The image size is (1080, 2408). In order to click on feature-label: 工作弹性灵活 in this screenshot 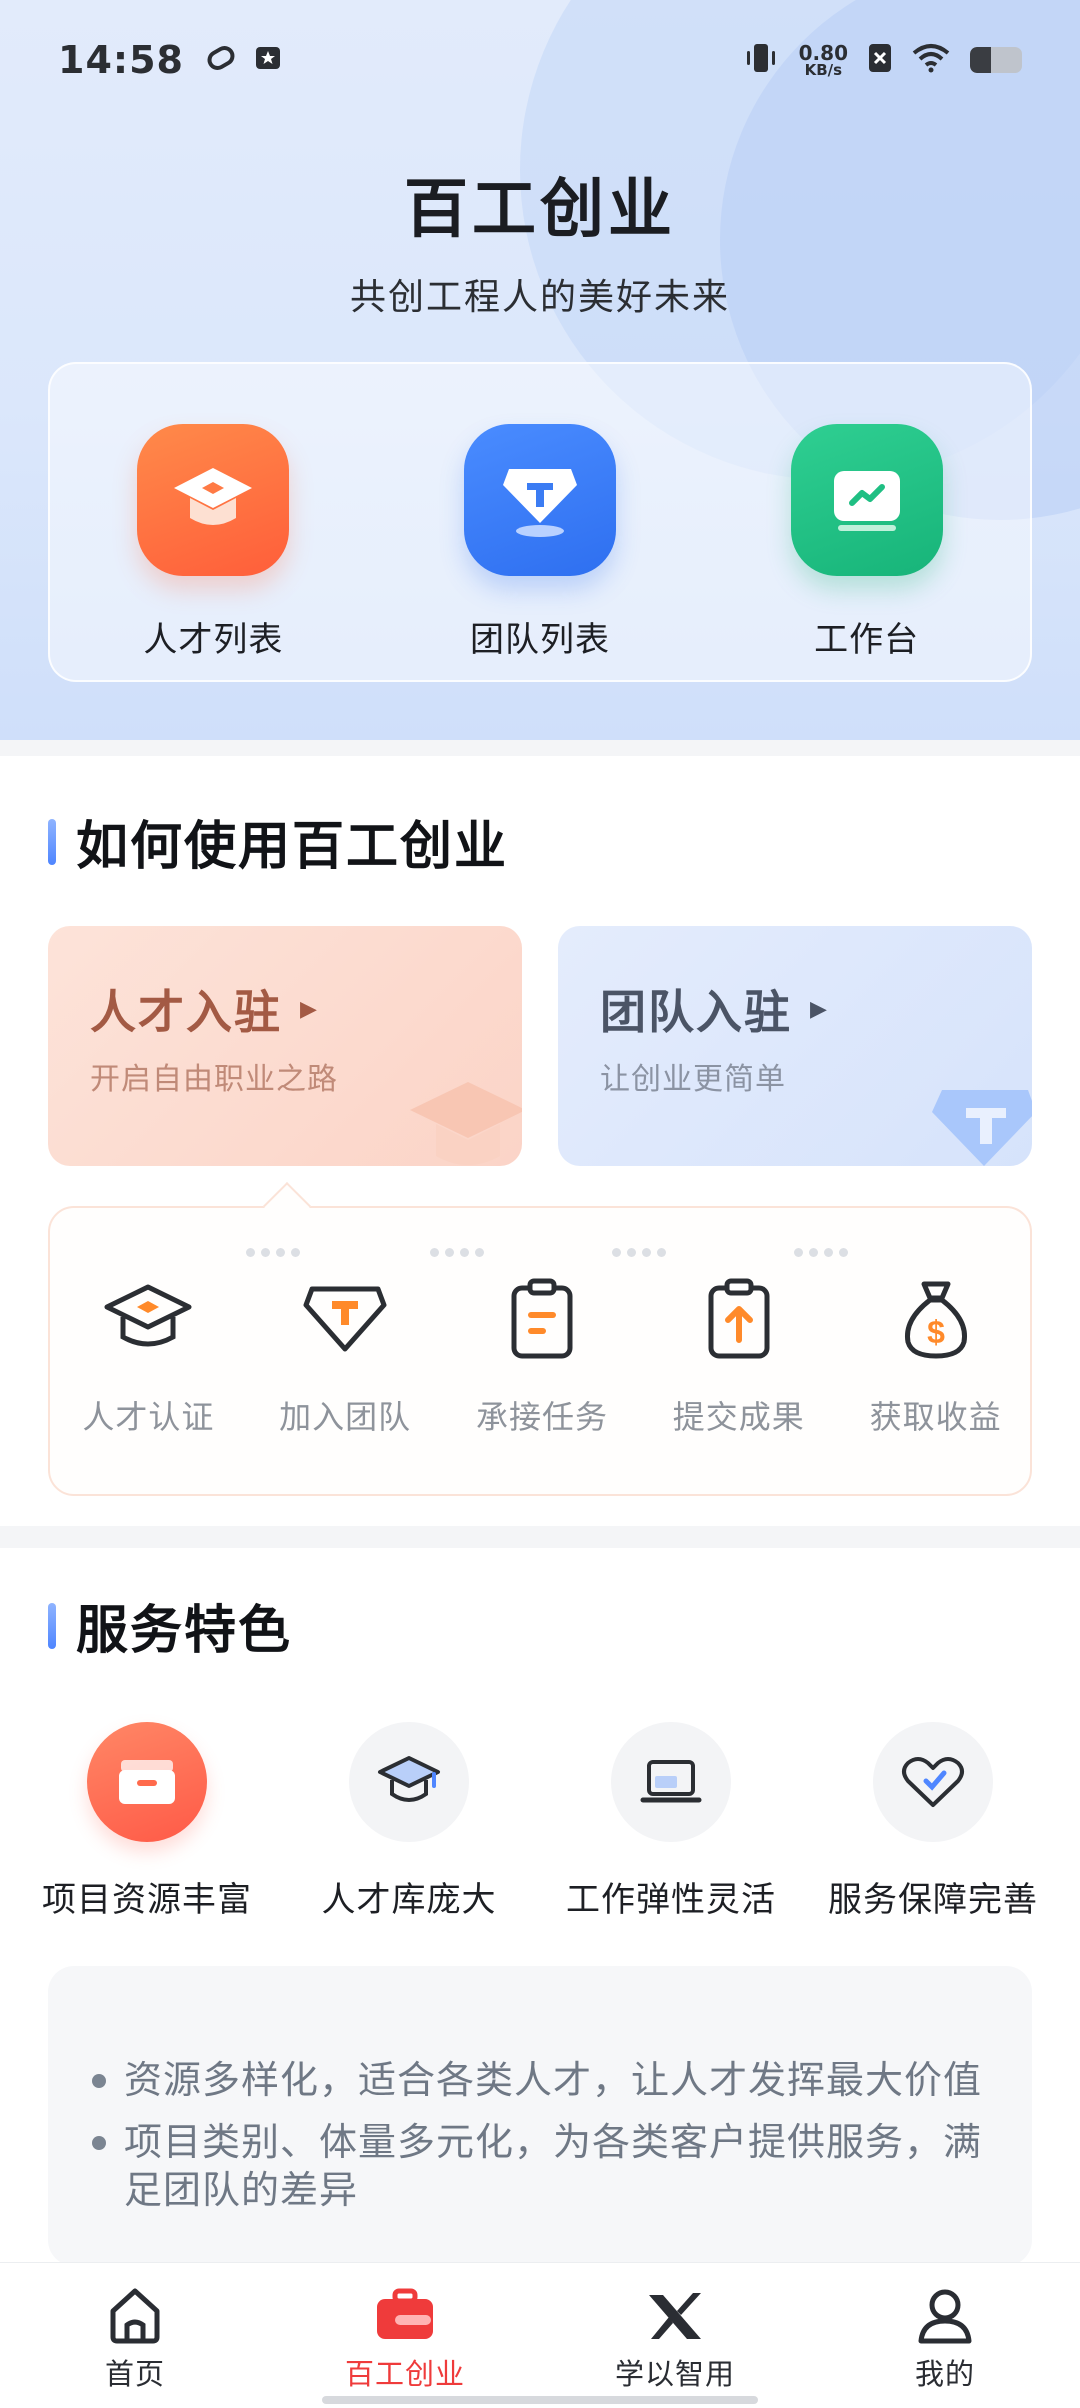, I will do `click(671, 1900)`.